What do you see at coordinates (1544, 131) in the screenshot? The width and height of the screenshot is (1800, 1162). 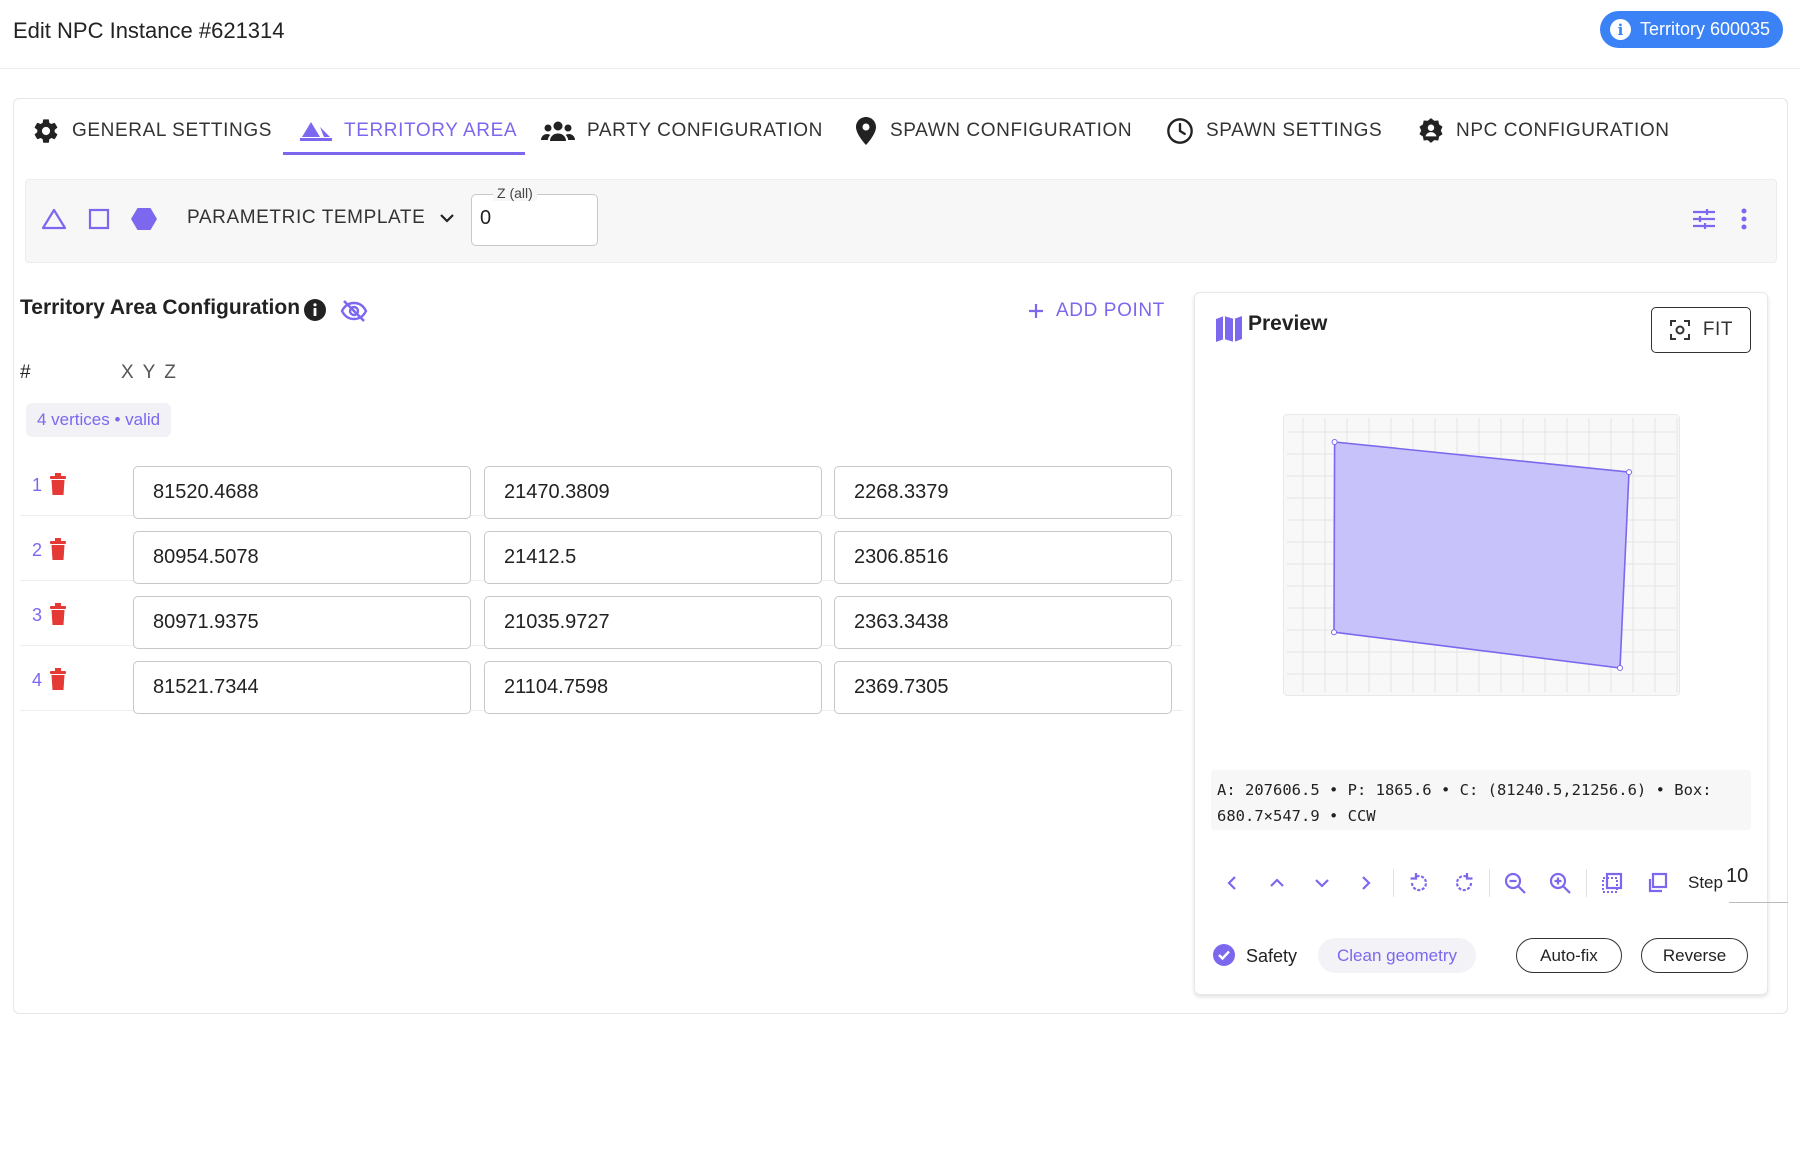 I see `tab-npc-configuration: NPC CONFIGURATION` at bounding box center [1544, 131].